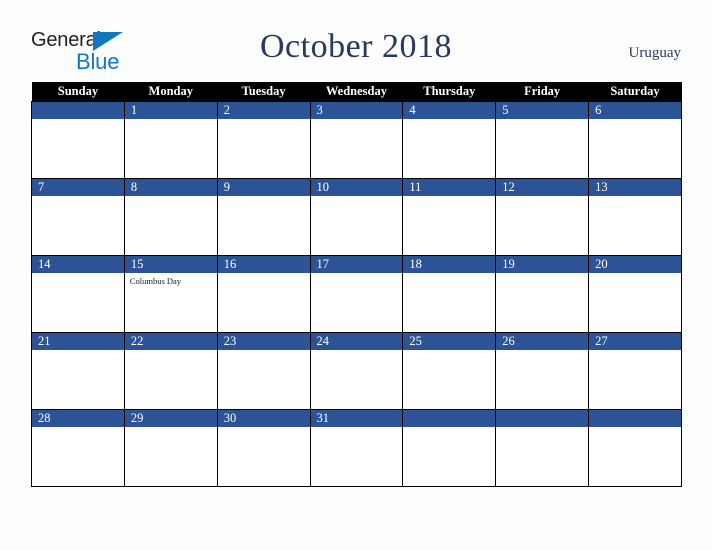 This screenshot has width=712, height=550. I want to click on calendar-day-cell: 20, so click(635, 294).